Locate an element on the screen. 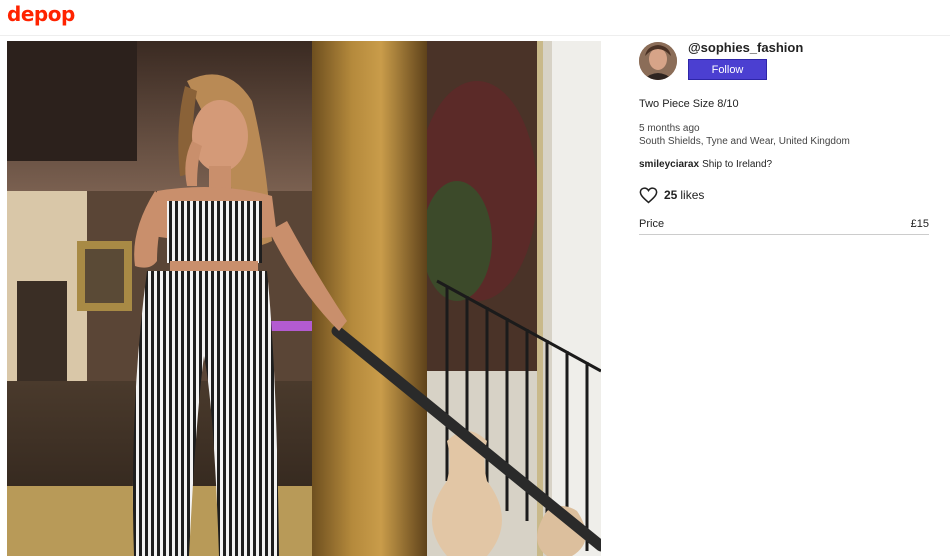 This screenshot has width=950, height=556. listing-title: Two Piece Size 8/10 is located at coordinates (689, 104).